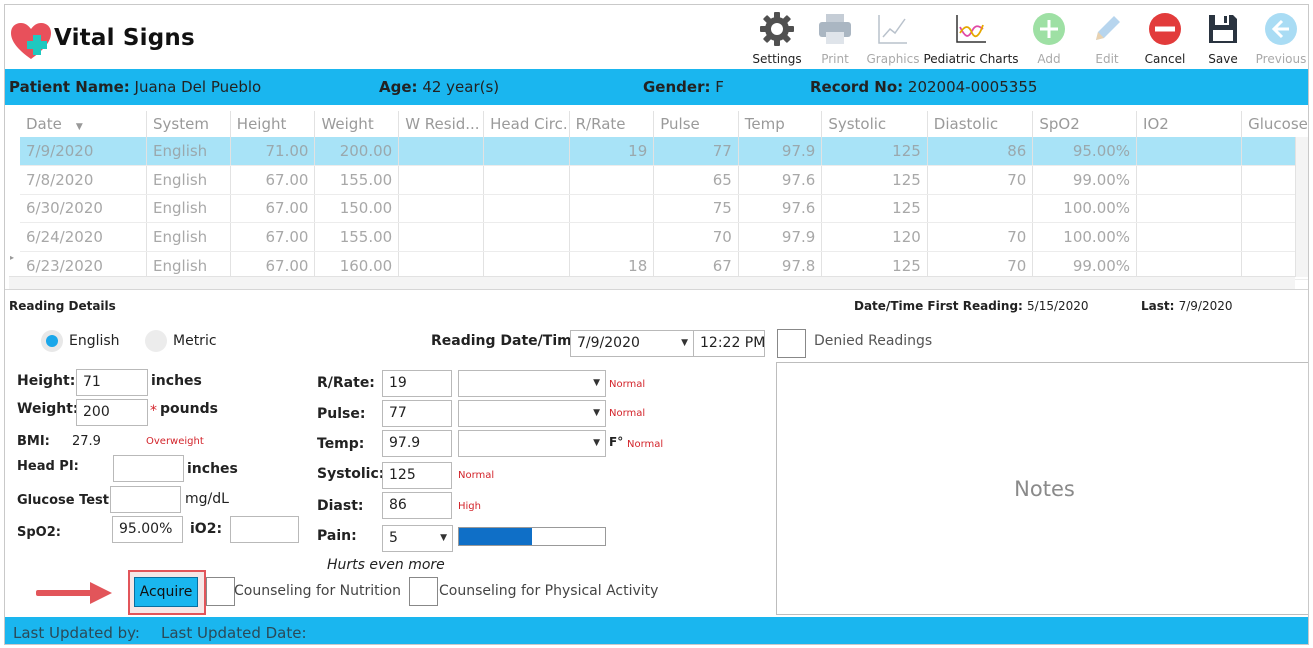 Image resolution: width=1313 pixels, height=648 pixels. Describe the element at coordinates (188, 124) in the screenshot. I see `column-header: System` at that location.